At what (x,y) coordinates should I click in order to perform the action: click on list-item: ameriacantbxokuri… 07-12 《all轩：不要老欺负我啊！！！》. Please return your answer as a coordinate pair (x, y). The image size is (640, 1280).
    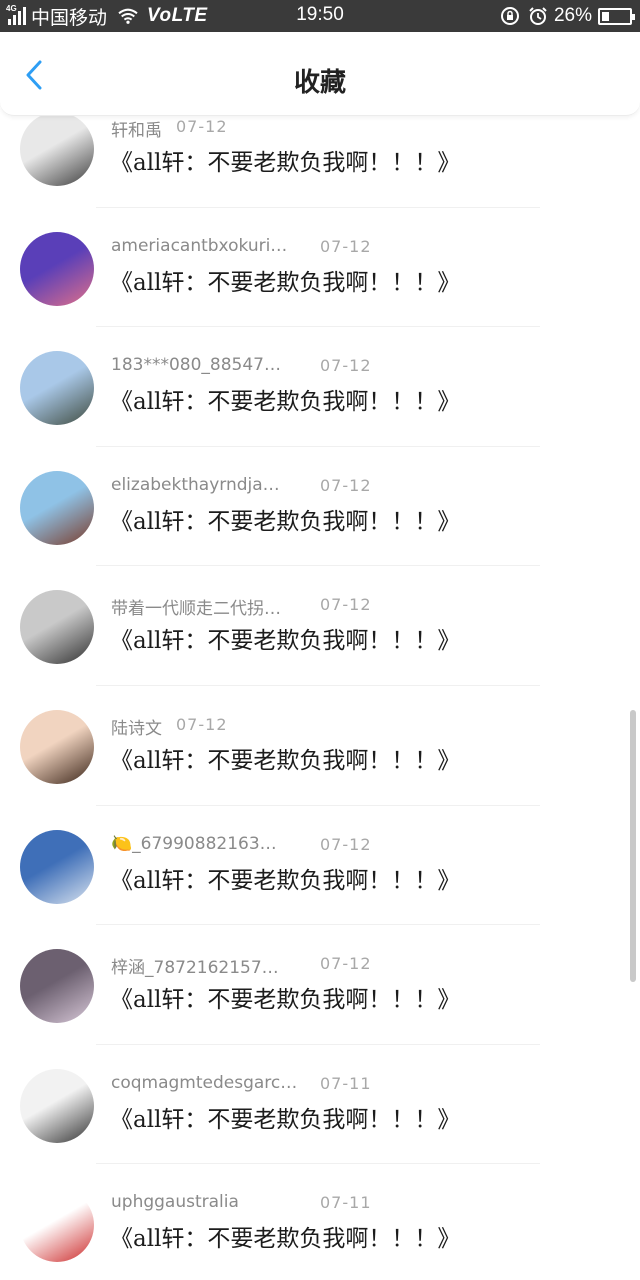
    Looking at the image, I should click on (320, 268).